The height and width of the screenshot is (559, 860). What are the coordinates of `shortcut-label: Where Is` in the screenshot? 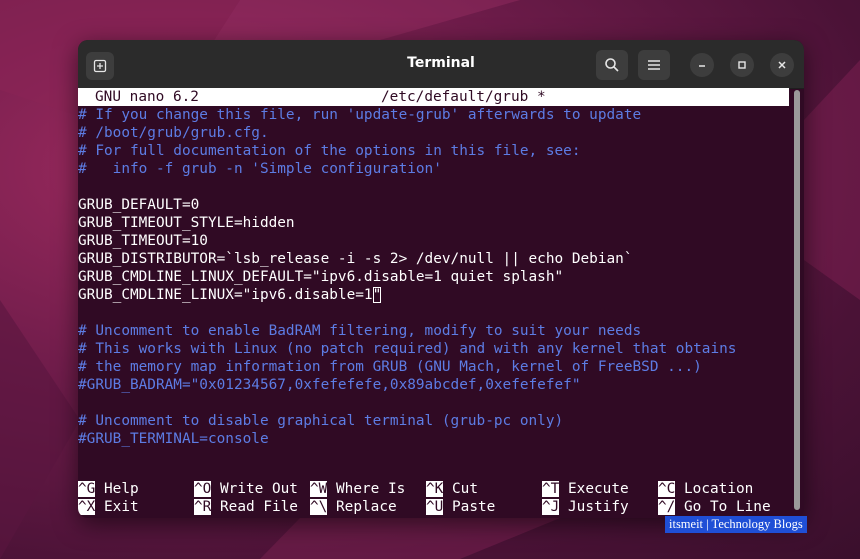 It's located at (371, 489).